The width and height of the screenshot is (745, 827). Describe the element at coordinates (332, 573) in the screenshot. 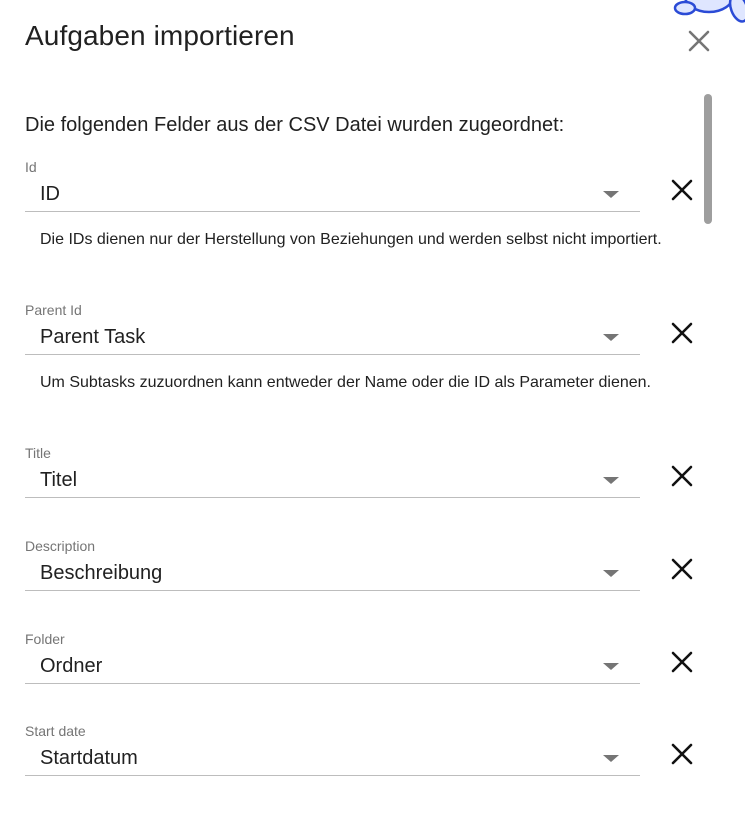

I see `column-select: Beschreibung` at that location.